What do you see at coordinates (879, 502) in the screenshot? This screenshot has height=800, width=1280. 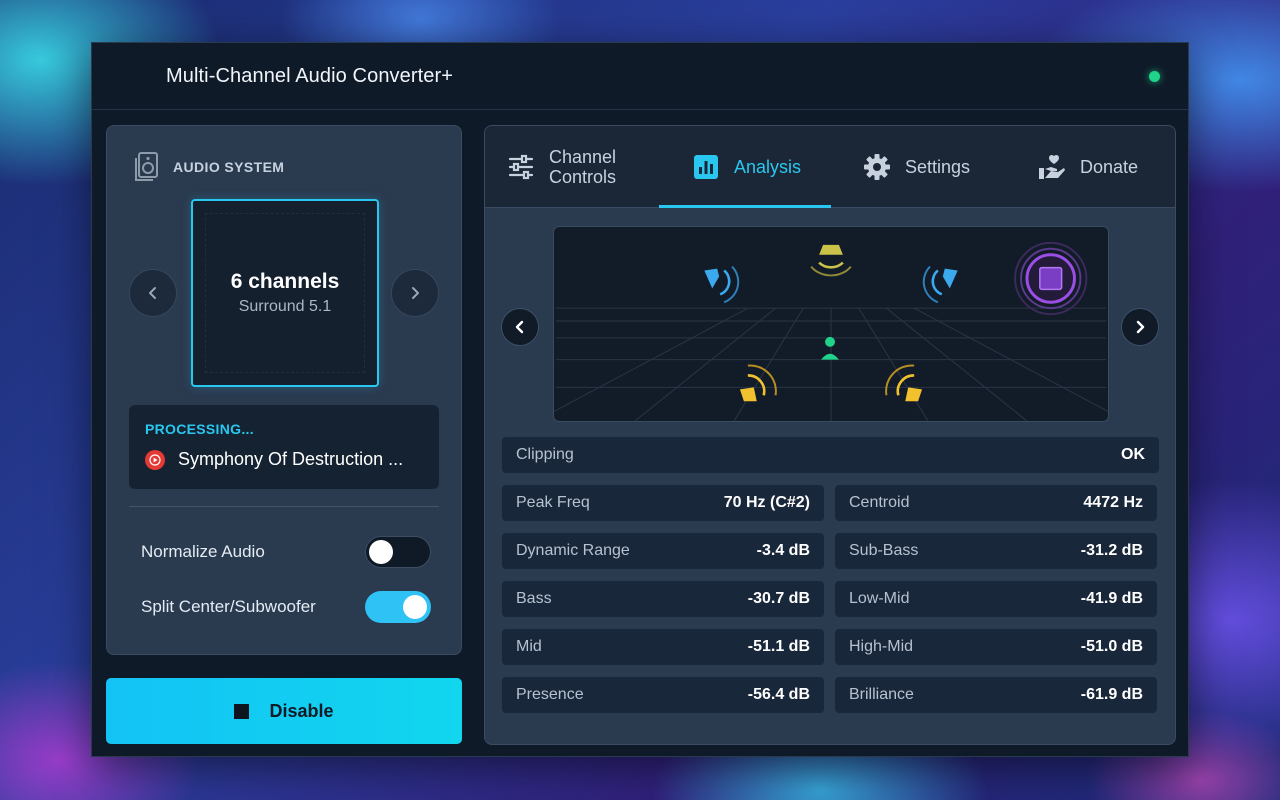 I see `stat-label: Centroid` at bounding box center [879, 502].